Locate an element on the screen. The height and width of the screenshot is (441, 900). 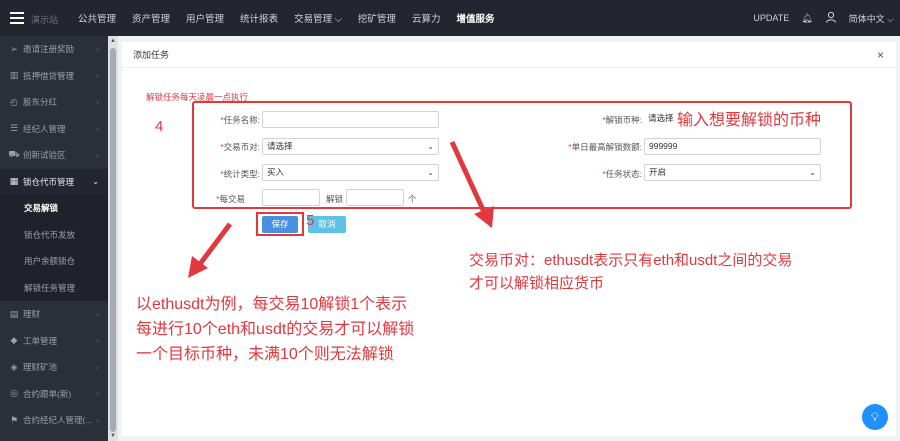
annotation-step-5: 5 is located at coordinates (310, 220).